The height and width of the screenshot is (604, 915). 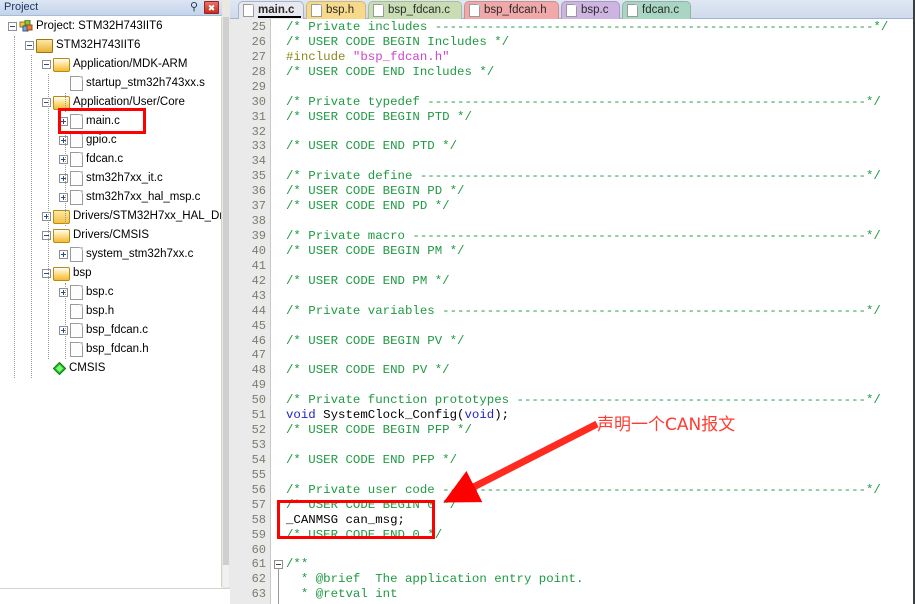 What do you see at coordinates (571, 87) in the screenshot?
I see `code-line: 29` at bounding box center [571, 87].